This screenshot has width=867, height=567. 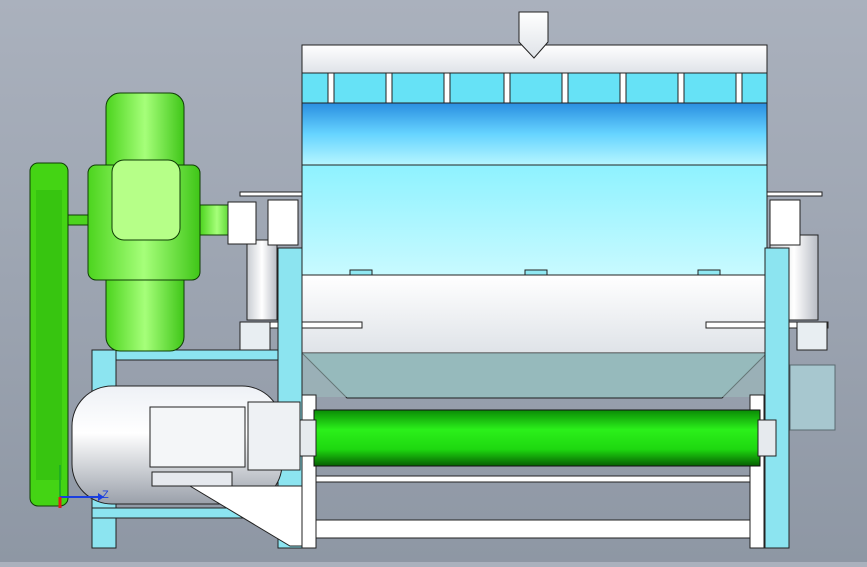 I want to click on triad-z-label: Z, so click(x=105, y=495).